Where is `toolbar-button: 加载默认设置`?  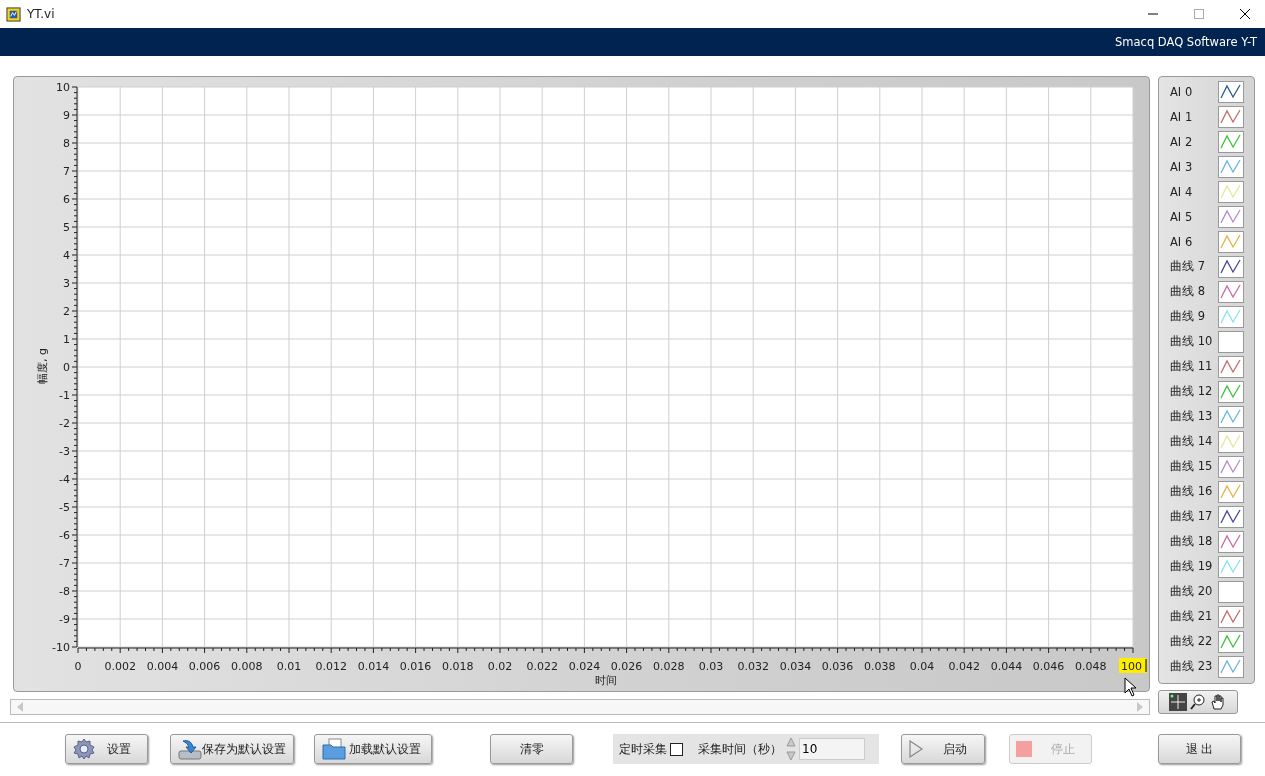
toolbar-button: 加载默认设置 is located at coordinates (373, 749).